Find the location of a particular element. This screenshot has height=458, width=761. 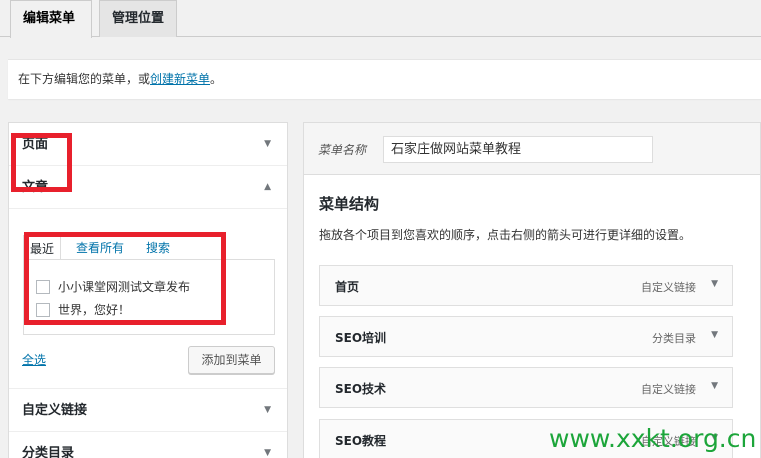

menu-item-title: SEO技术 is located at coordinates (361, 389).